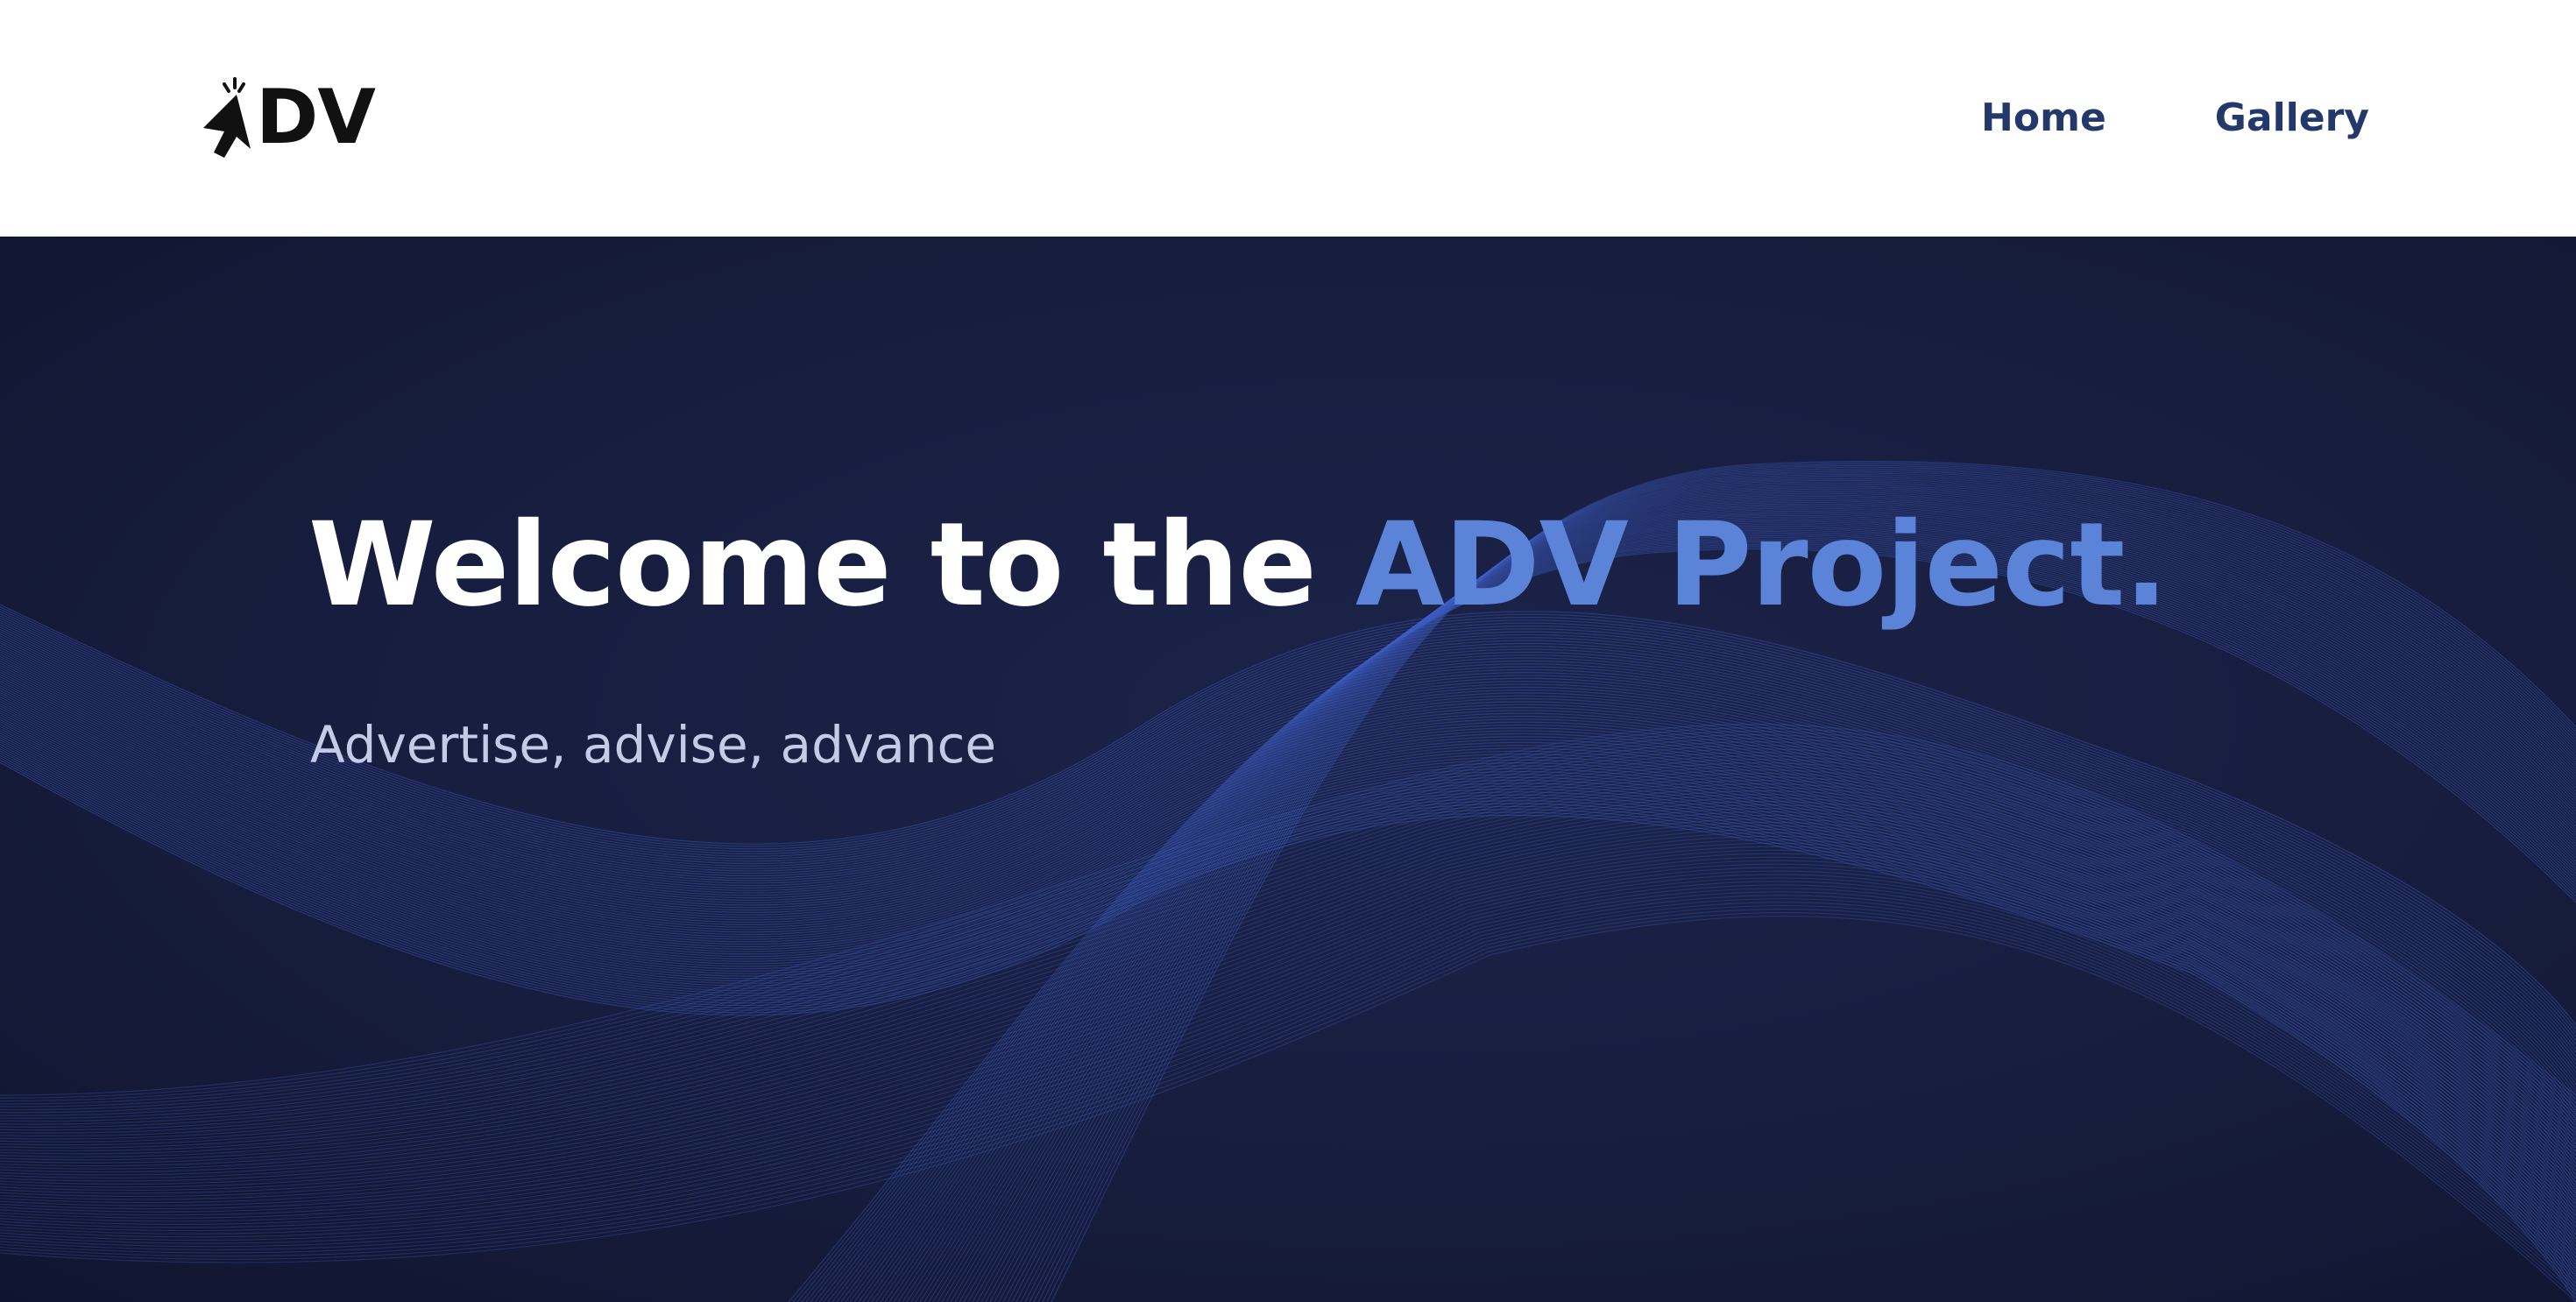  Describe the element at coordinates (2175, 118) in the screenshot. I see `main-nav: Home Gallery` at that location.